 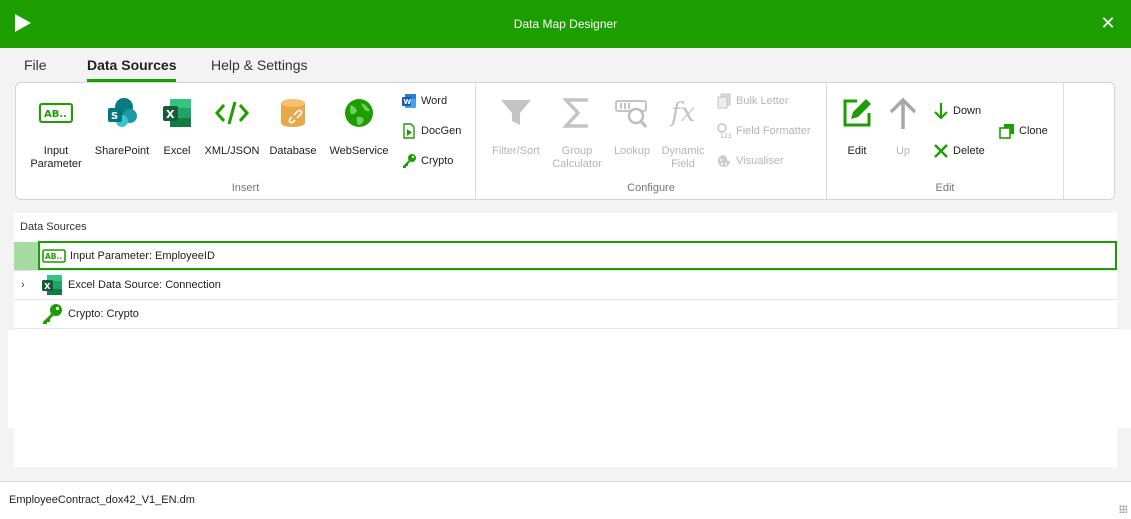 What do you see at coordinates (577, 285) in the screenshot?
I see `row-cell: X Excel Data Source: Connection` at bounding box center [577, 285].